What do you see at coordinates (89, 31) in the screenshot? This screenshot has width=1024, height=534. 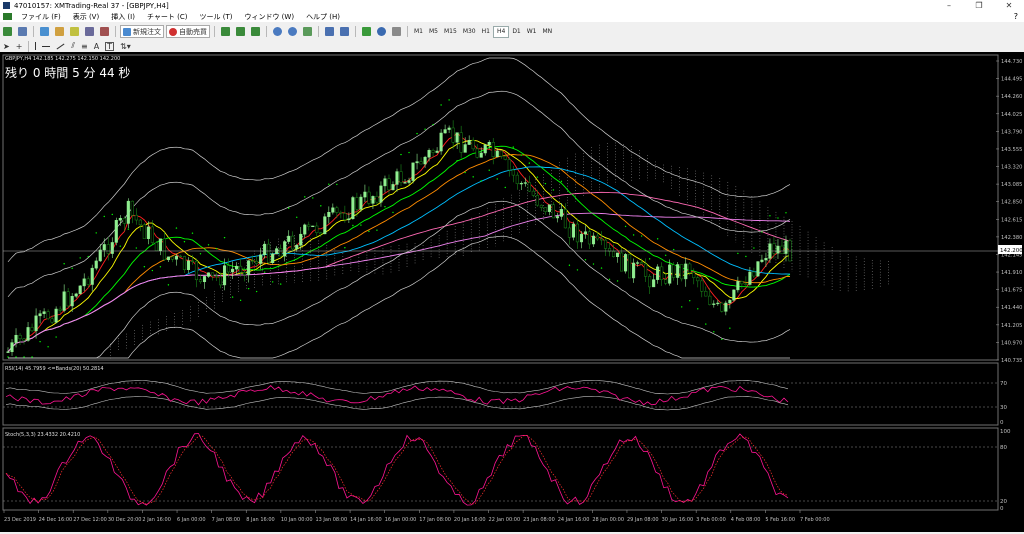 I see `terminal-button` at bounding box center [89, 31].